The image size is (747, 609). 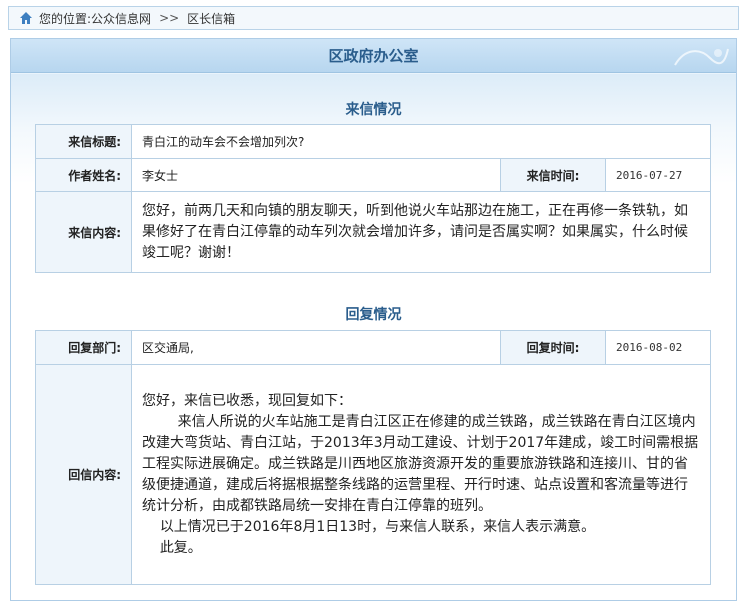 What do you see at coordinates (83, 232) in the screenshot?
I see `letter-content-label: 来信内容:` at bounding box center [83, 232].